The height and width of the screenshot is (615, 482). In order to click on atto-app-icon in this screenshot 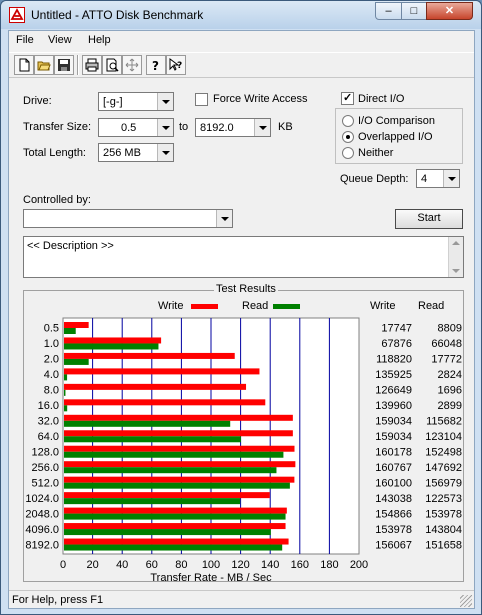, I will do `click(17, 15)`.